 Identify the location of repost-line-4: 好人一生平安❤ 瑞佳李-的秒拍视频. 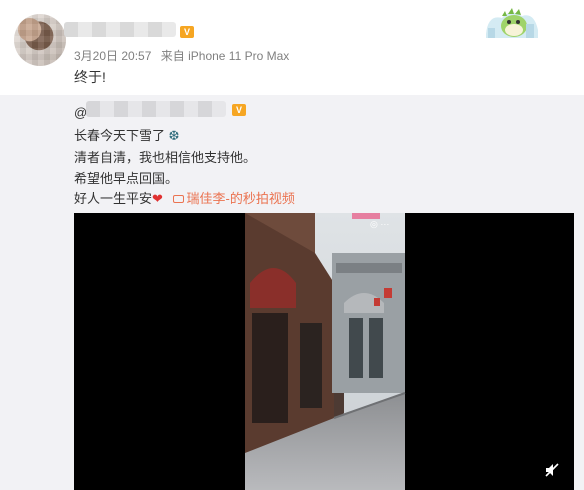
(184, 197).